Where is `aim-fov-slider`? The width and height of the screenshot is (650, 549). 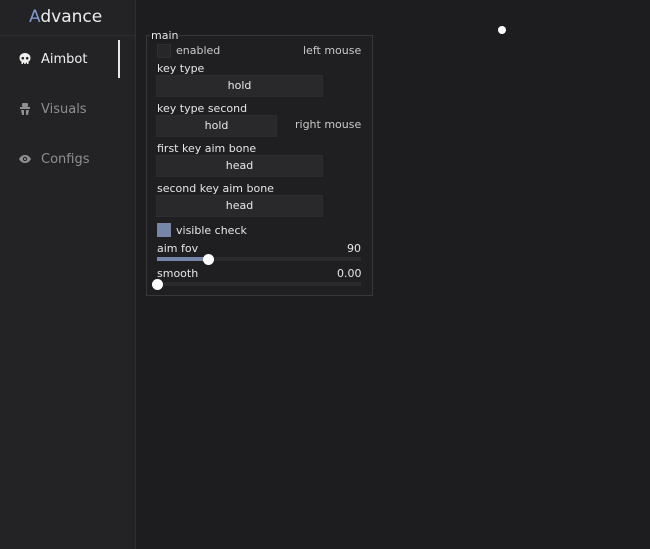
aim-fov-slider is located at coordinates (259, 259).